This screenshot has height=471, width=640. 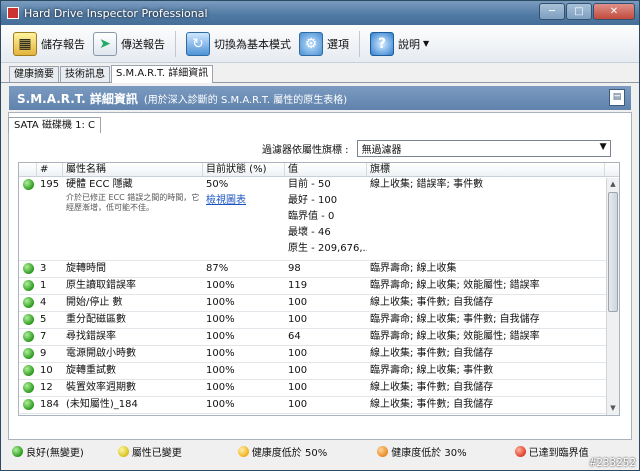 What do you see at coordinates (43, 336) in the screenshot?
I see `row-id: 7` at bounding box center [43, 336].